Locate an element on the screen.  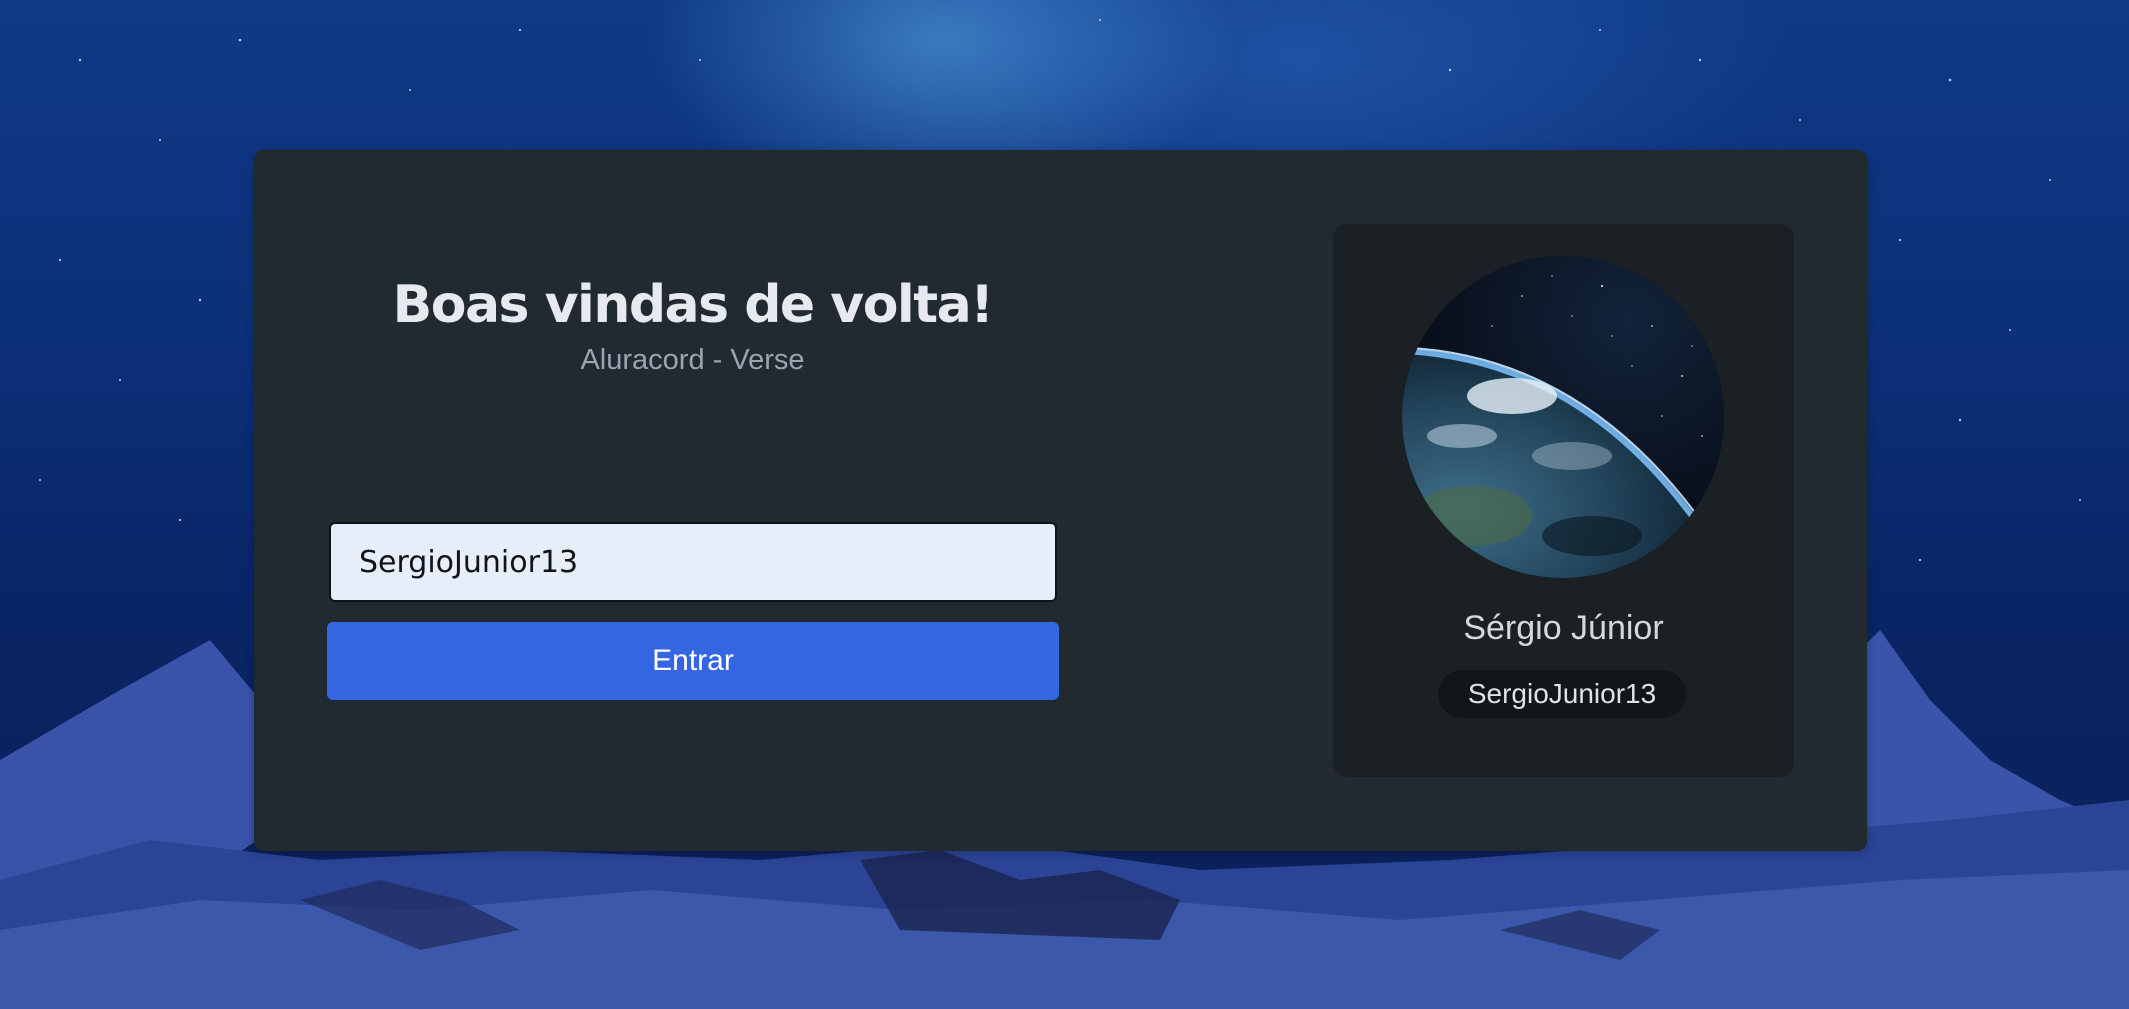
profile-name: Sérgio Júnior is located at coordinates (1563, 628).